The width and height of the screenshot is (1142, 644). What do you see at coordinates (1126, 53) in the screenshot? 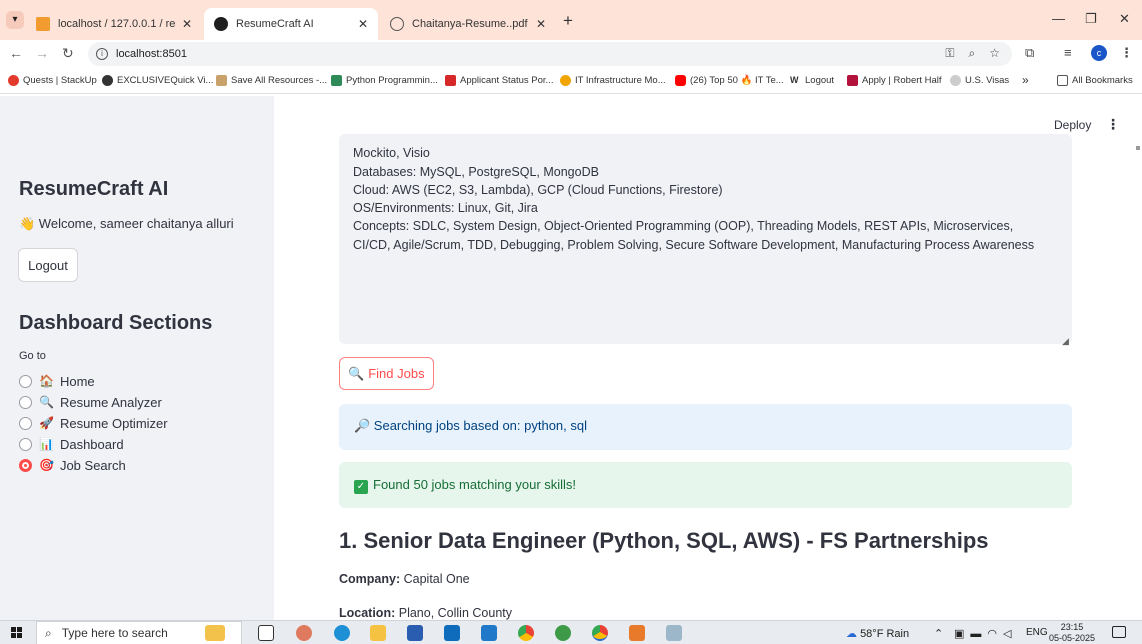
I see `chrome-menu-icon: ⋮` at bounding box center [1126, 53].